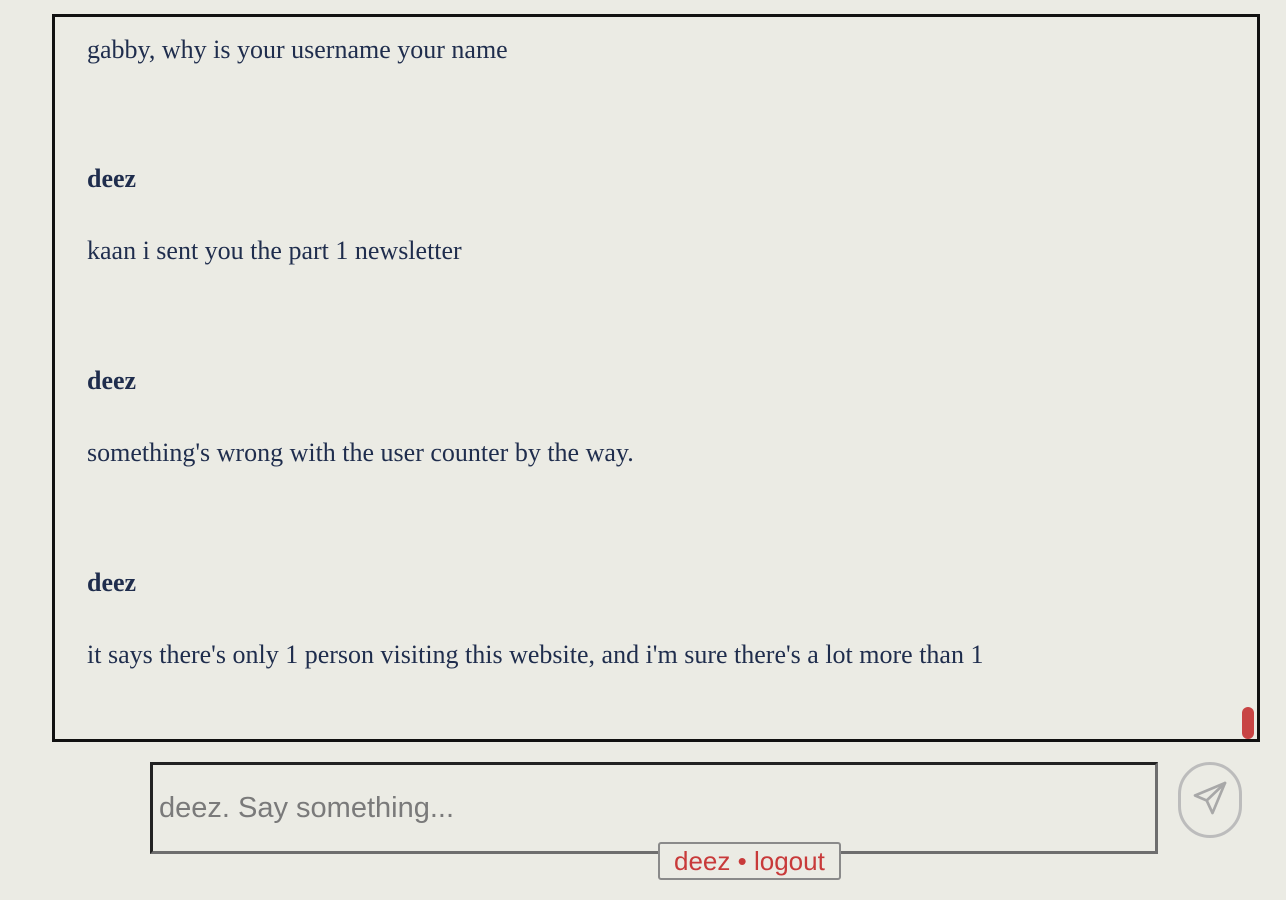  What do you see at coordinates (749, 861) in the screenshot?
I see `user-status-bar: deez • logout` at bounding box center [749, 861].